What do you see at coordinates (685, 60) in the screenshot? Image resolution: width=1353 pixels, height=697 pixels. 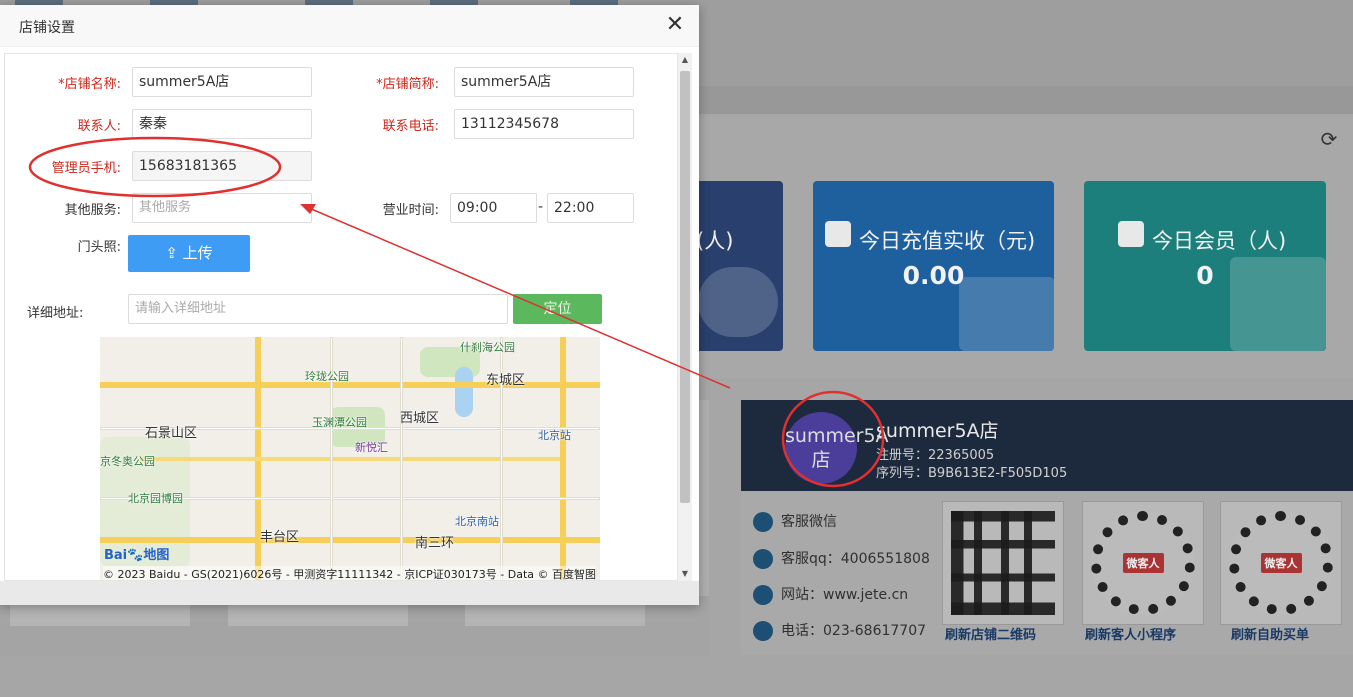 I see `scroll-up-arrow-icon: ▲` at bounding box center [685, 60].